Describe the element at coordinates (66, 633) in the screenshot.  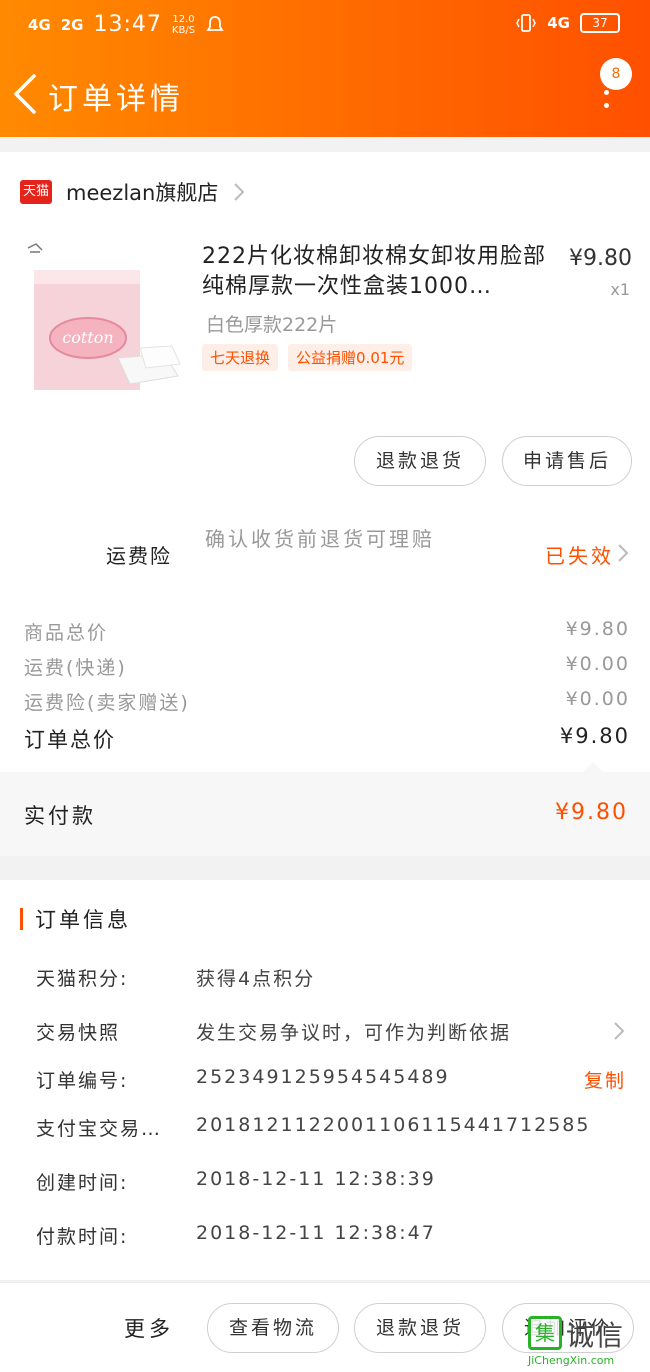
I see `summary-label: 商品总价` at that location.